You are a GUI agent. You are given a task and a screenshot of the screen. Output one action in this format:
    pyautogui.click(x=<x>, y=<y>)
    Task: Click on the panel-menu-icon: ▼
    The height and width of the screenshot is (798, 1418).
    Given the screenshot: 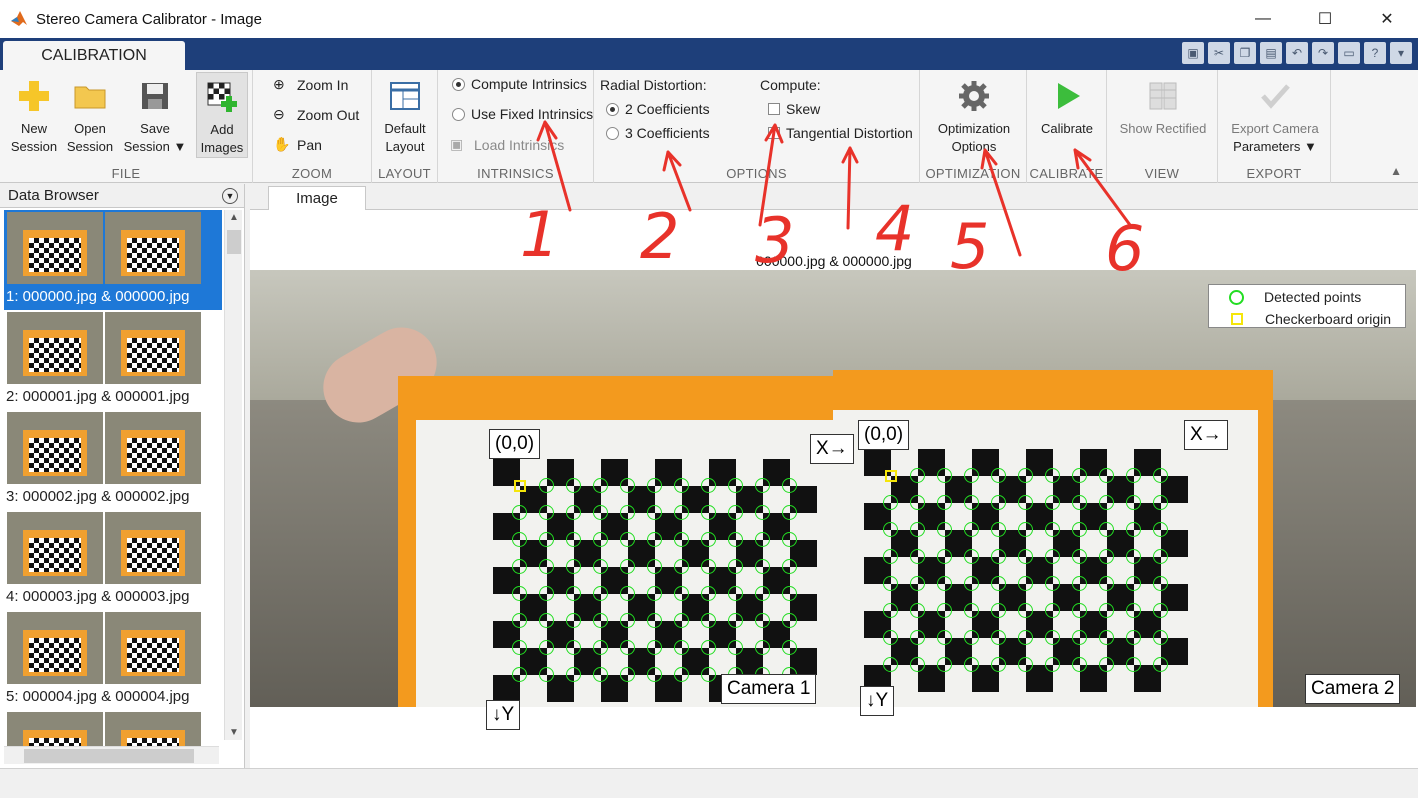 What is the action you would take?
    pyautogui.click(x=230, y=196)
    